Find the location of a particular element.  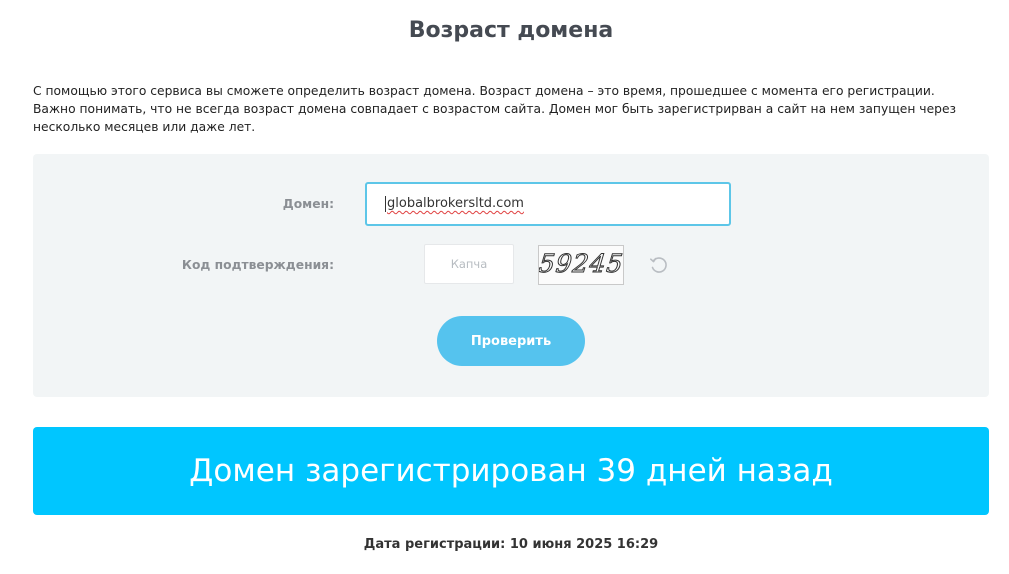

check-button: Проверить is located at coordinates (511, 341).